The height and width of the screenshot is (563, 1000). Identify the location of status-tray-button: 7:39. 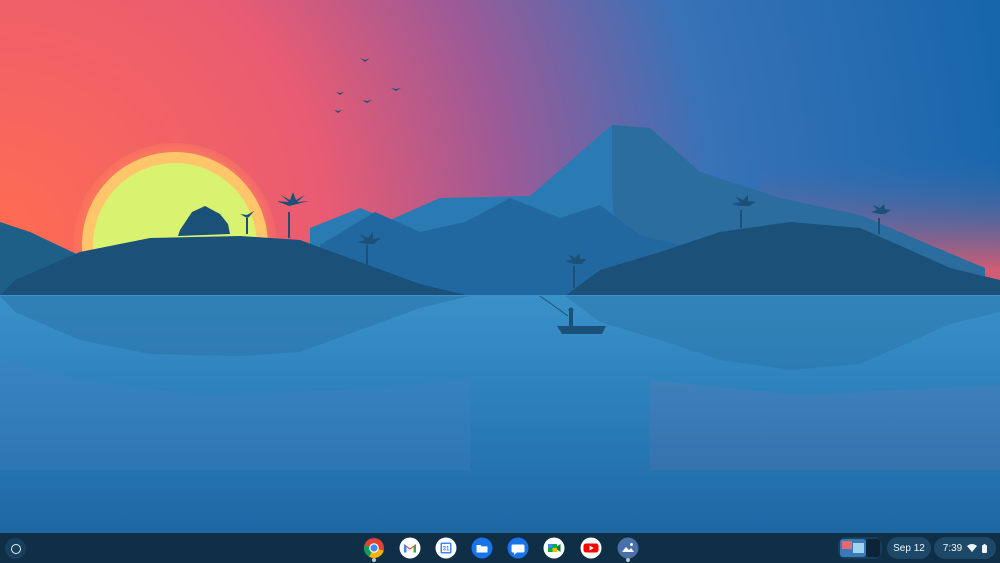
(965, 548).